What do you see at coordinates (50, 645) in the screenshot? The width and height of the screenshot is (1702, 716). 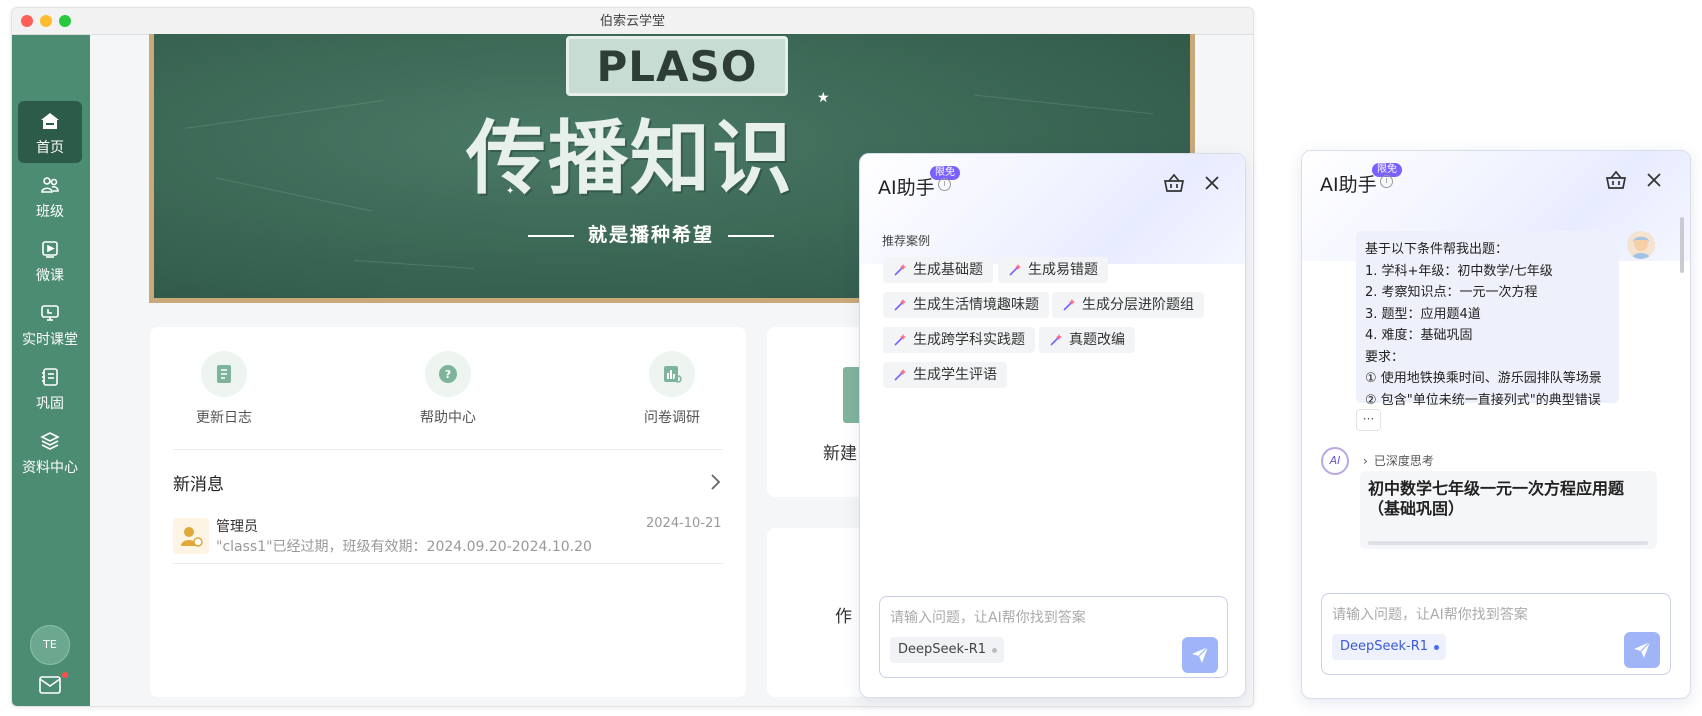 I see `user-avatar: TE` at bounding box center [50, 645].